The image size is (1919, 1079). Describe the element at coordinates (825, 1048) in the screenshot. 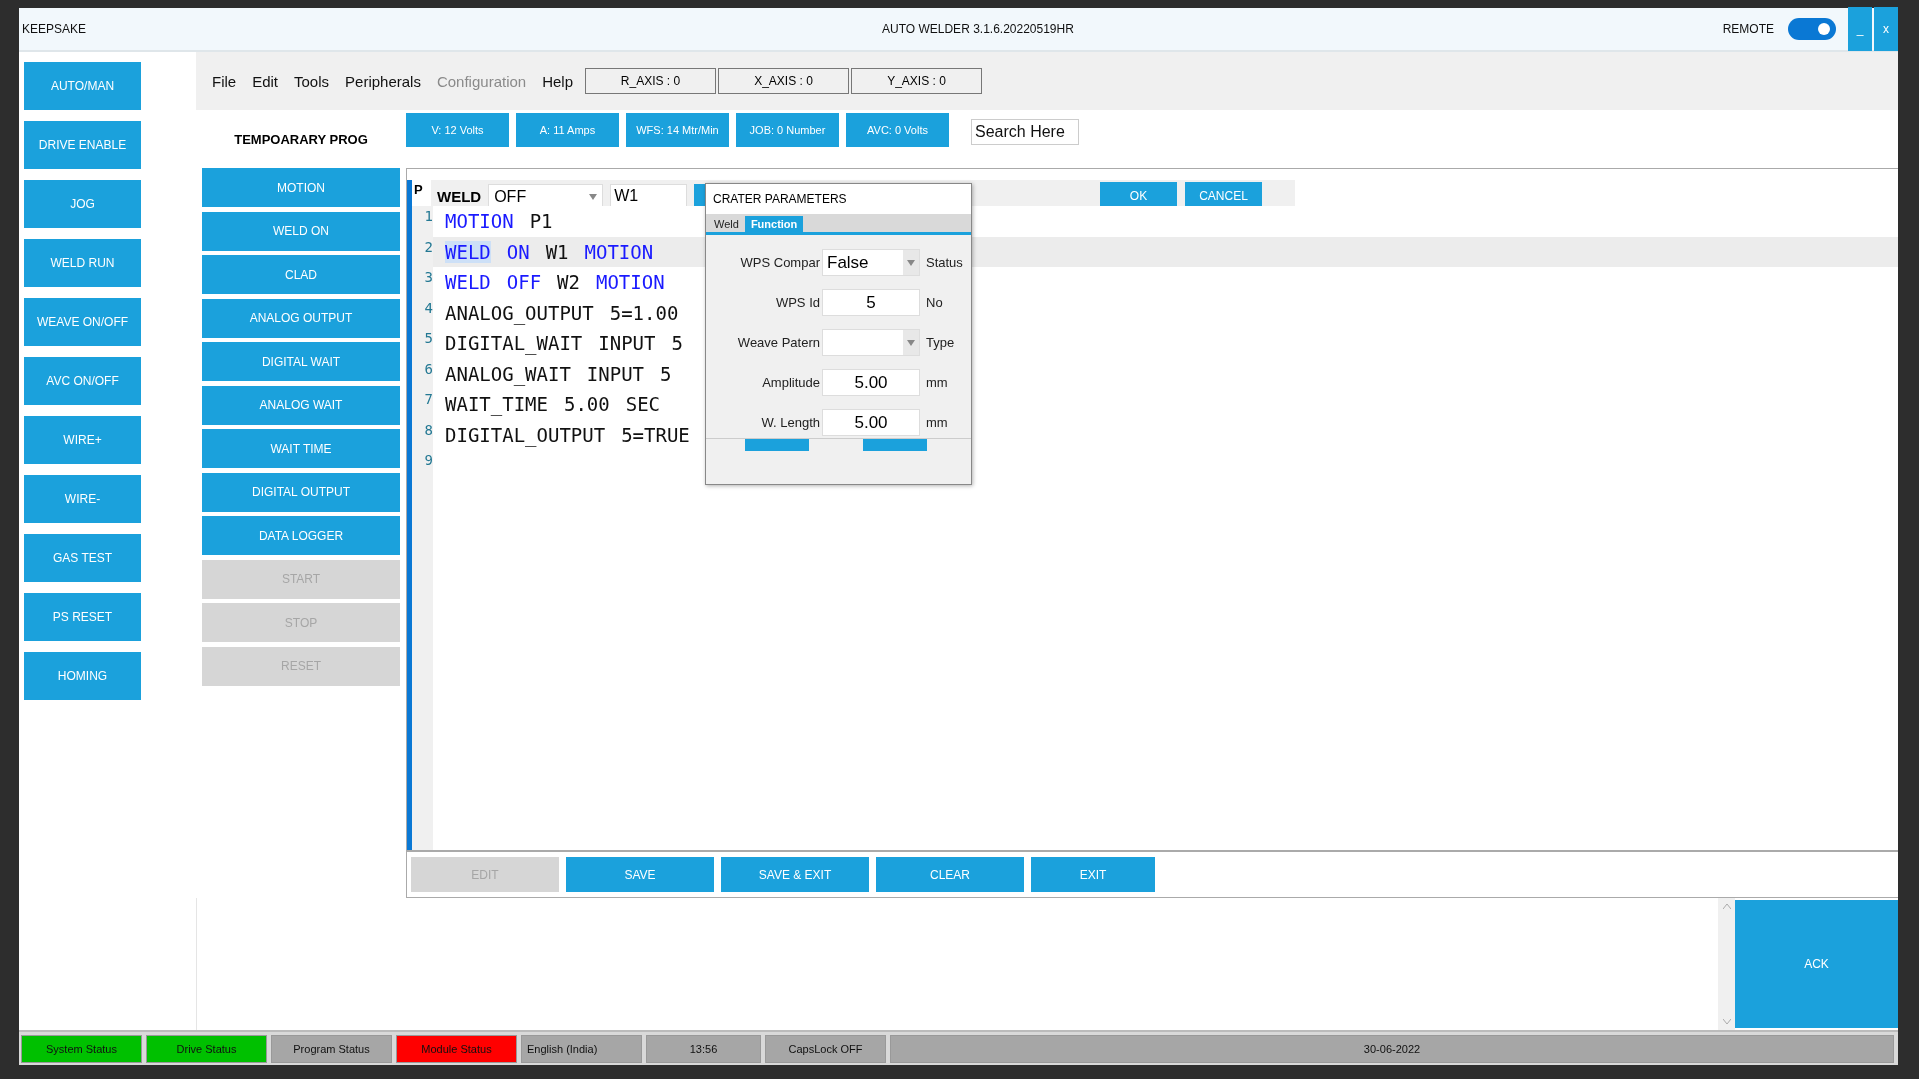

I see `status-cell: CapsLock OFF` at that location.